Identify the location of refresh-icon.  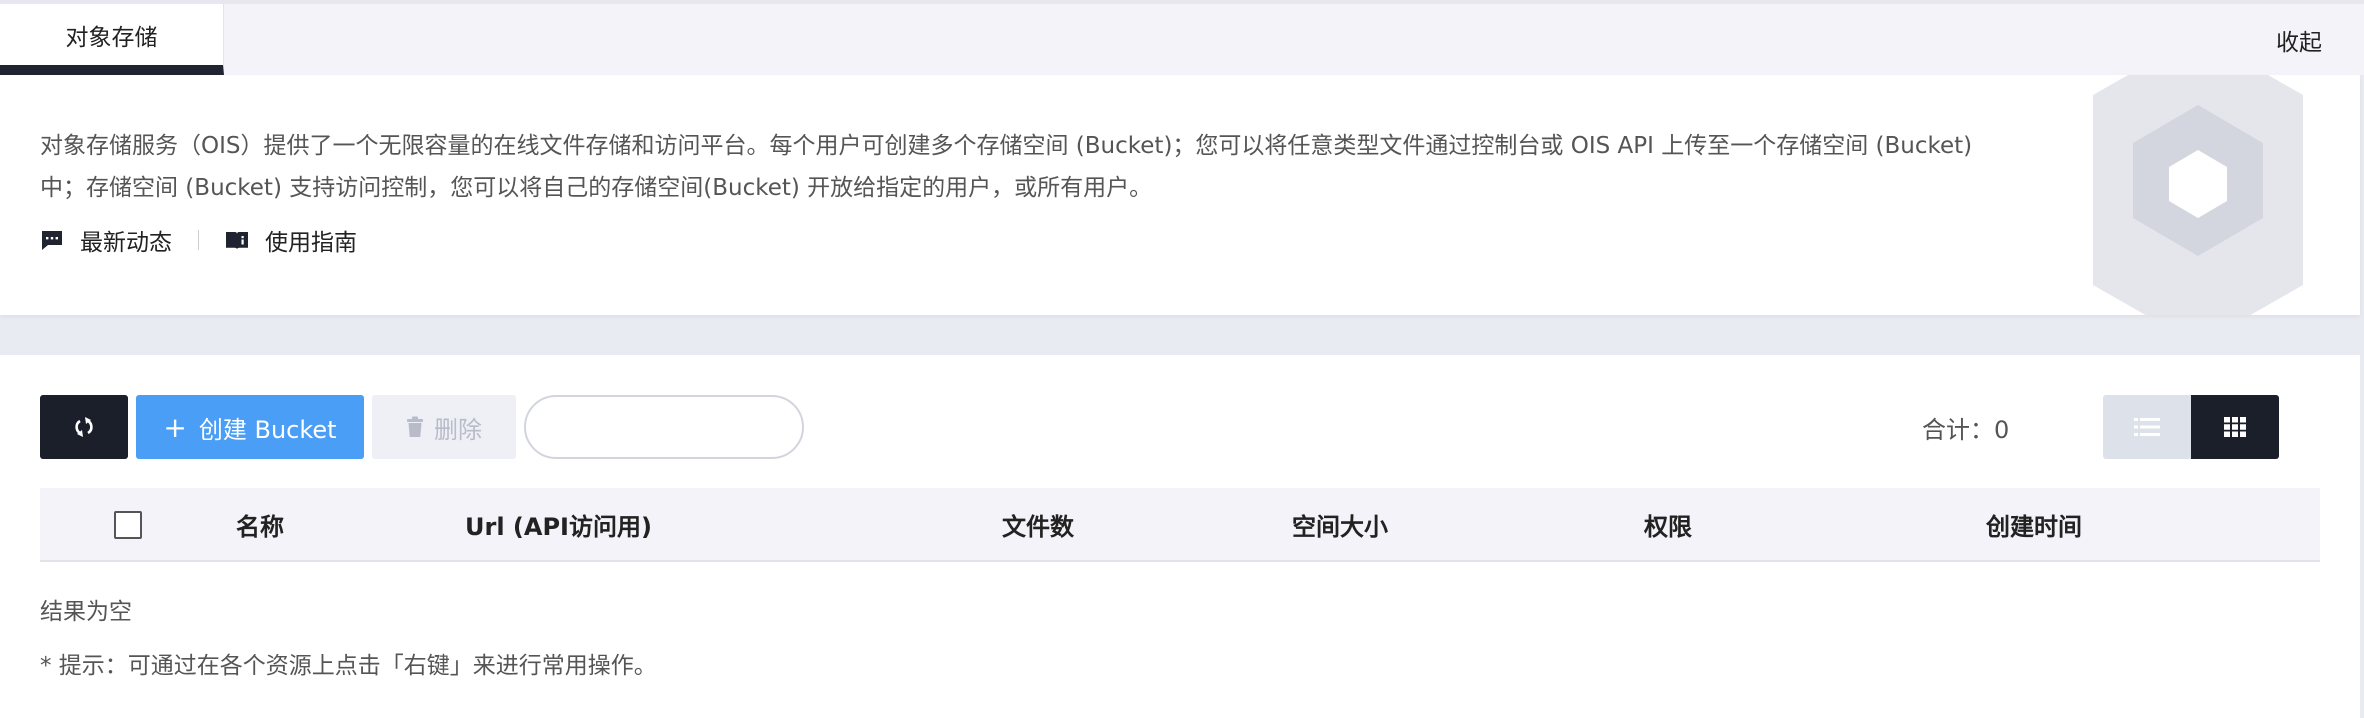
(84, 427).